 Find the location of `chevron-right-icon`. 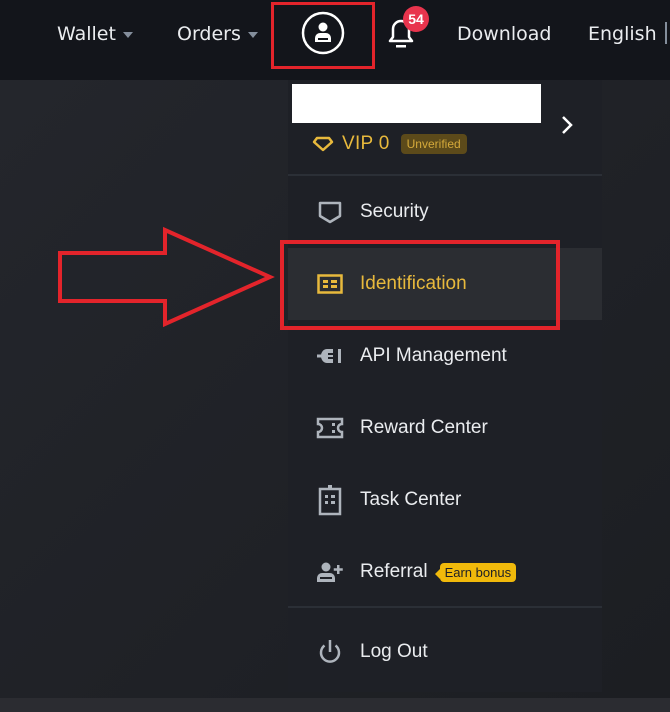

chevron-right-icon is located at coordinates (567, 125).